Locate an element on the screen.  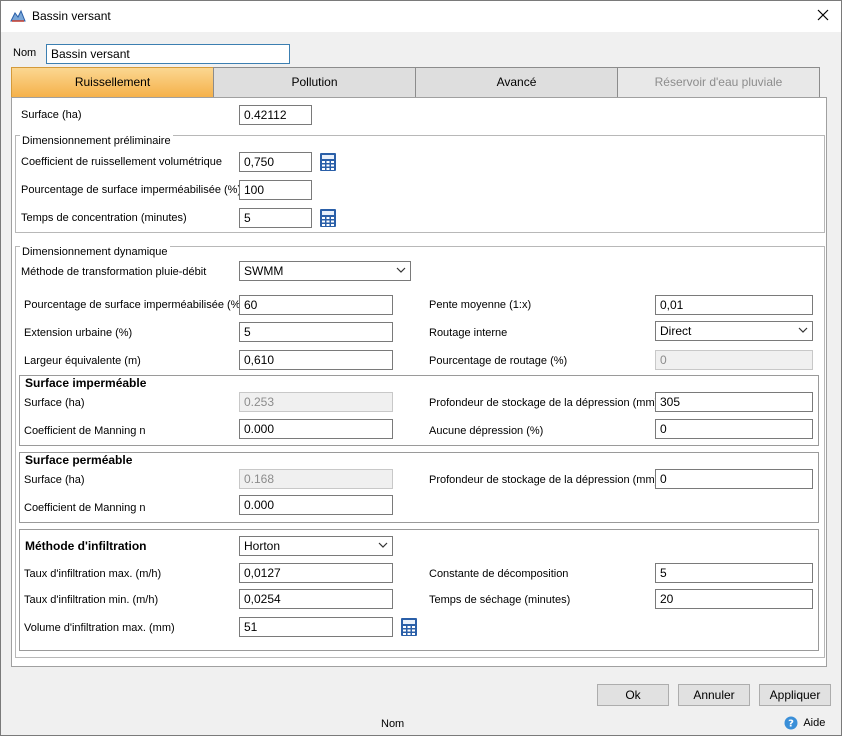
min-rate-label: Taux d'infiltration min. (m/h) is located at coordinates (91, 600).